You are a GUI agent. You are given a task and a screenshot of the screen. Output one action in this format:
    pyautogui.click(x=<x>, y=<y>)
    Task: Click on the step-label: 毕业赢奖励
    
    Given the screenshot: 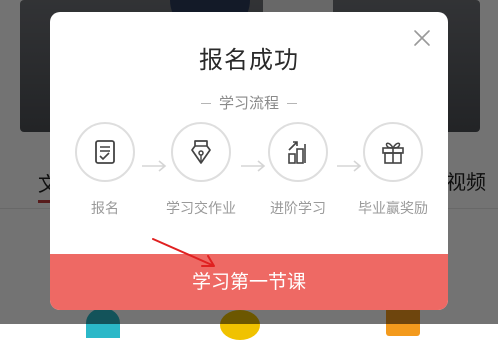 What is the action you would take?
    pyautogui.click(x=393, y=209)
    